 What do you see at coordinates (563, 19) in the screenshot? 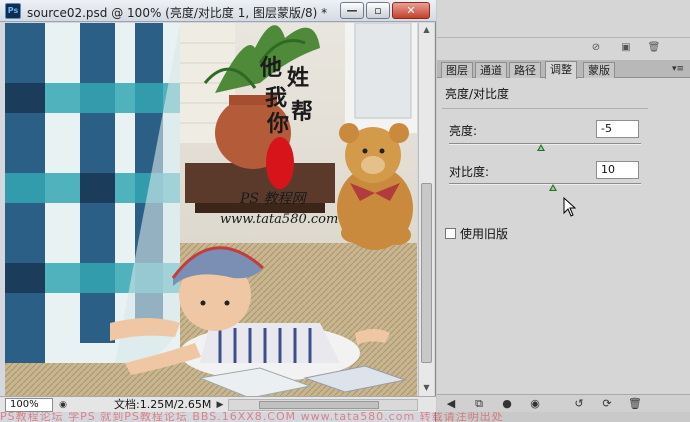
I see `upper-panel-area` at bounding box center [563, 19].